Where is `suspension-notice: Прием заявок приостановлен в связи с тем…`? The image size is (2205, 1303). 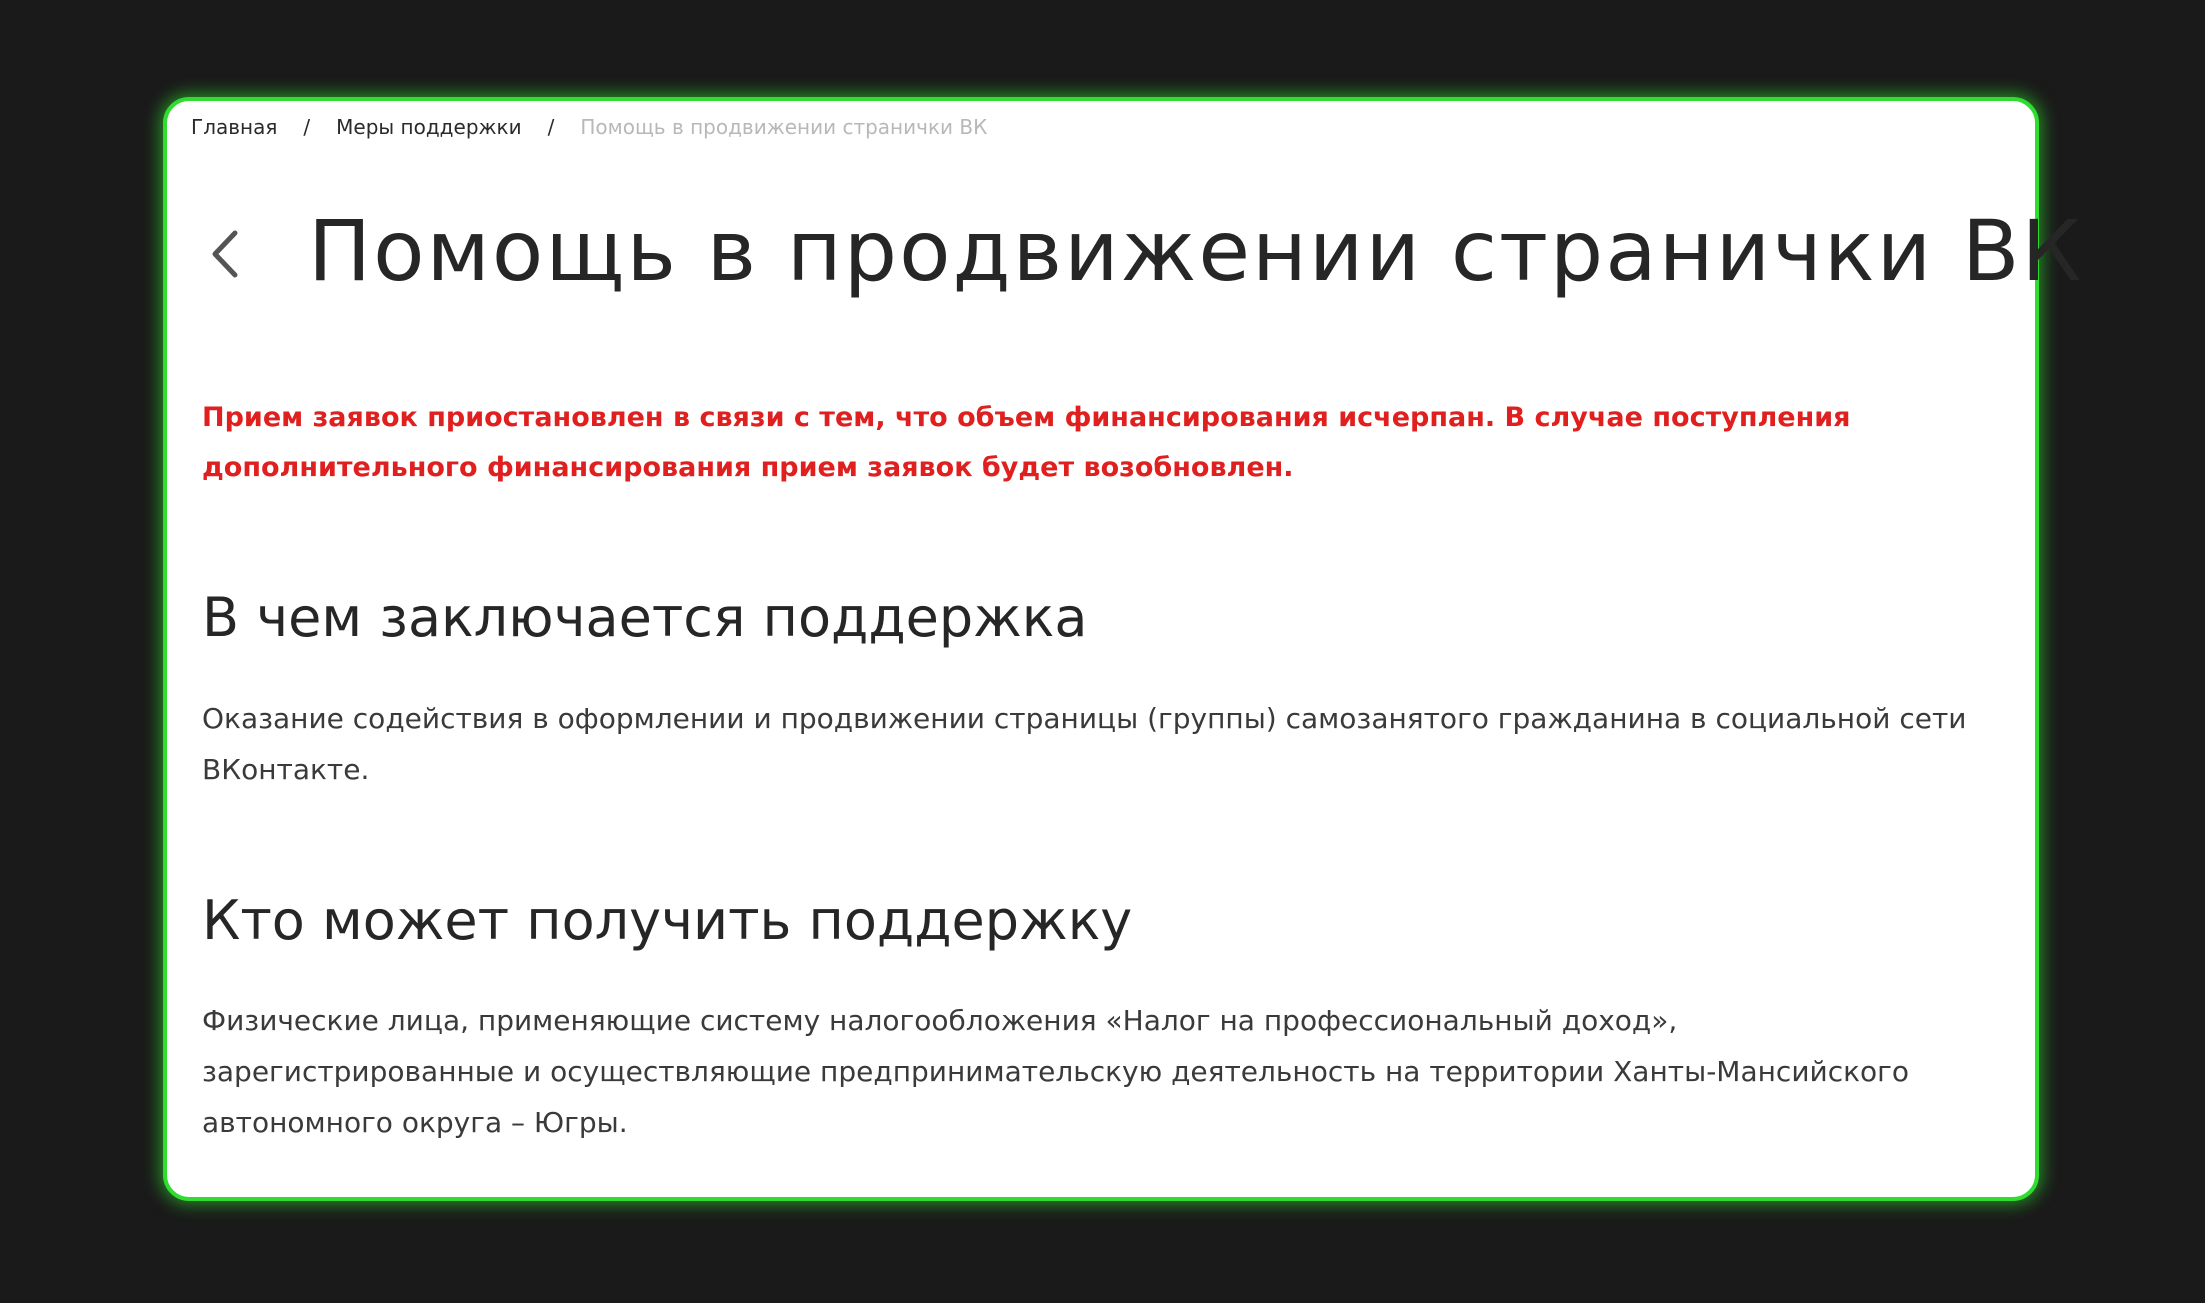 suspension-notice: Прием заявок приостановлен в связи с тем… is located at coordinates (1026, 442).